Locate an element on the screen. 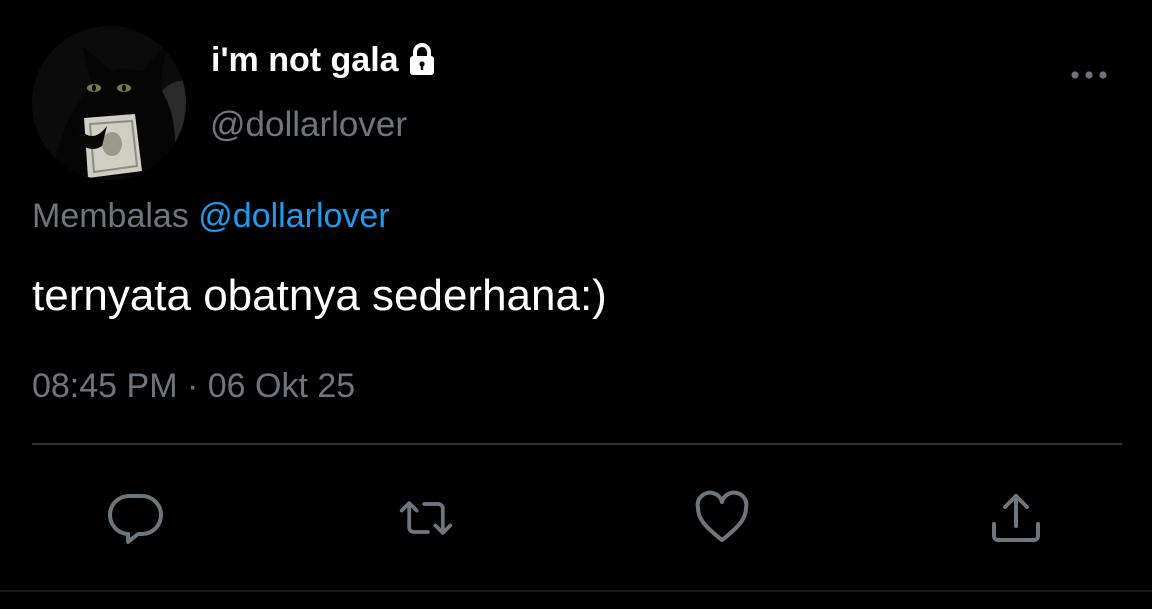  tweet-text: ternyata obatnya sederhana:) is located at coordinates (319, 295).